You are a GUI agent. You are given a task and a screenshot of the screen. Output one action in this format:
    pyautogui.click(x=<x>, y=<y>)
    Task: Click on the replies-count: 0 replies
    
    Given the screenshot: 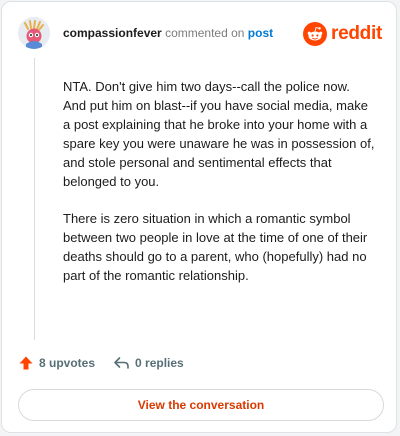 What is the action you would take?
    pyautogui.click(x=159, y=363)
    